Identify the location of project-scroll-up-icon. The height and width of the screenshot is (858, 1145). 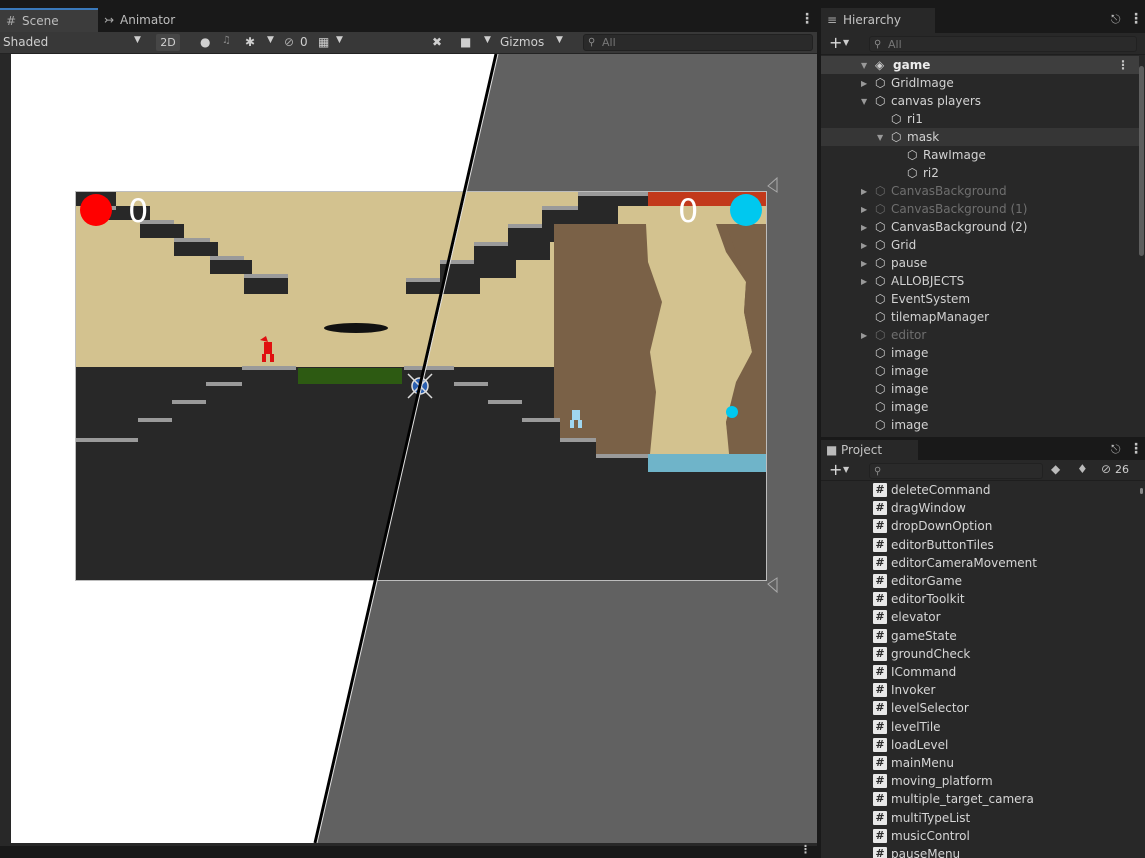
(1141, 491).